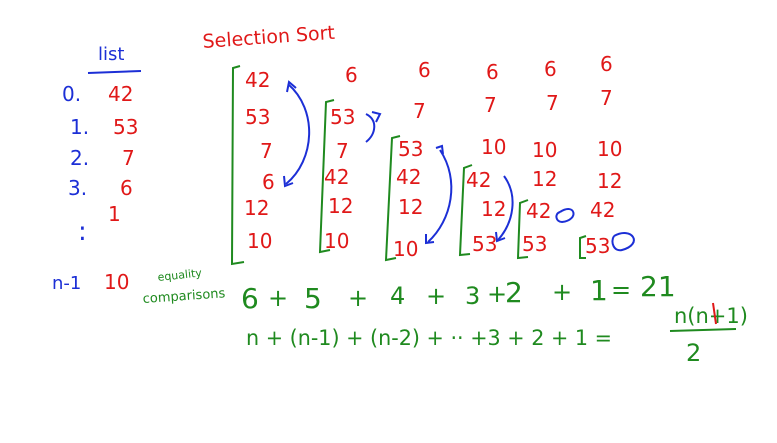 The height and width of the screenshot is (443, 777). What do you see at coordinates (336, 241) in the screenshot?
I see `pass-2-cell: 10` at bounding box center [336, 241].